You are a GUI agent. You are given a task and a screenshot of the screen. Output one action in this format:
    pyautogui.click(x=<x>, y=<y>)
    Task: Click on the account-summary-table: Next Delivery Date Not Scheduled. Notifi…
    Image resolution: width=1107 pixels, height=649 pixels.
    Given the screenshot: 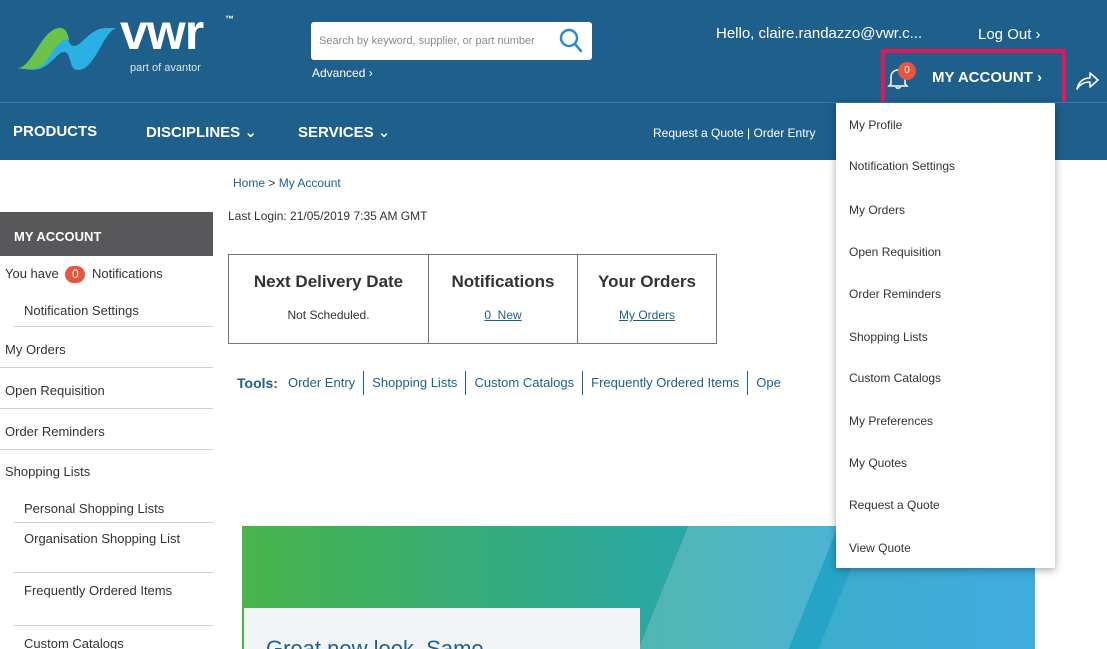 What is the action you would take?
    pyautogui.click(x=472, y=299)
    